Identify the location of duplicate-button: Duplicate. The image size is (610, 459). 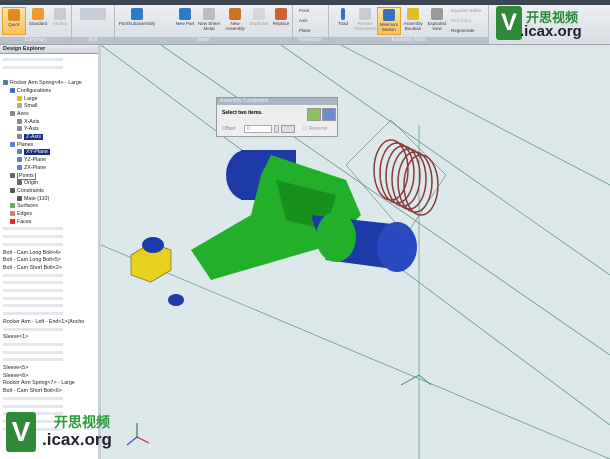
(259, 21).